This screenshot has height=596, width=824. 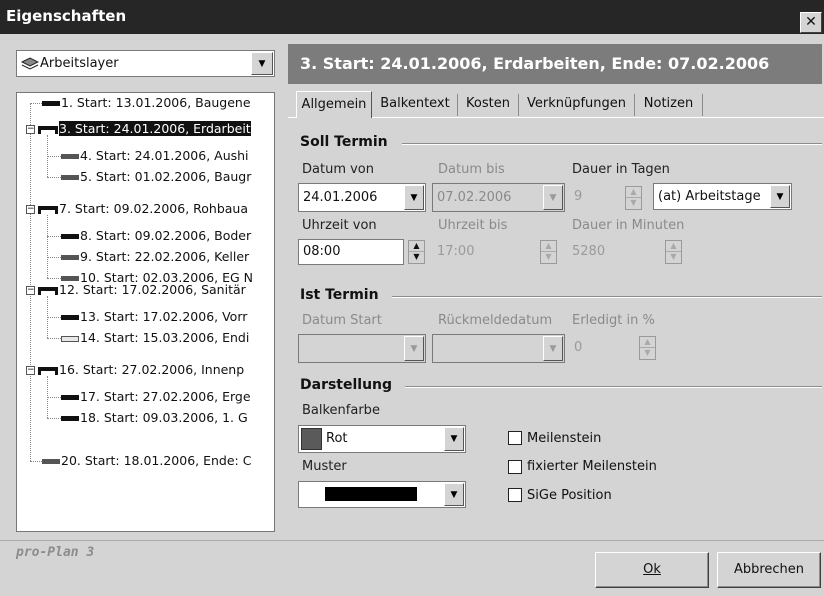 What do you see at coordinates (371, 494) in the screenshot?
I see `pattern-preview` at bounding box center [371, 494].